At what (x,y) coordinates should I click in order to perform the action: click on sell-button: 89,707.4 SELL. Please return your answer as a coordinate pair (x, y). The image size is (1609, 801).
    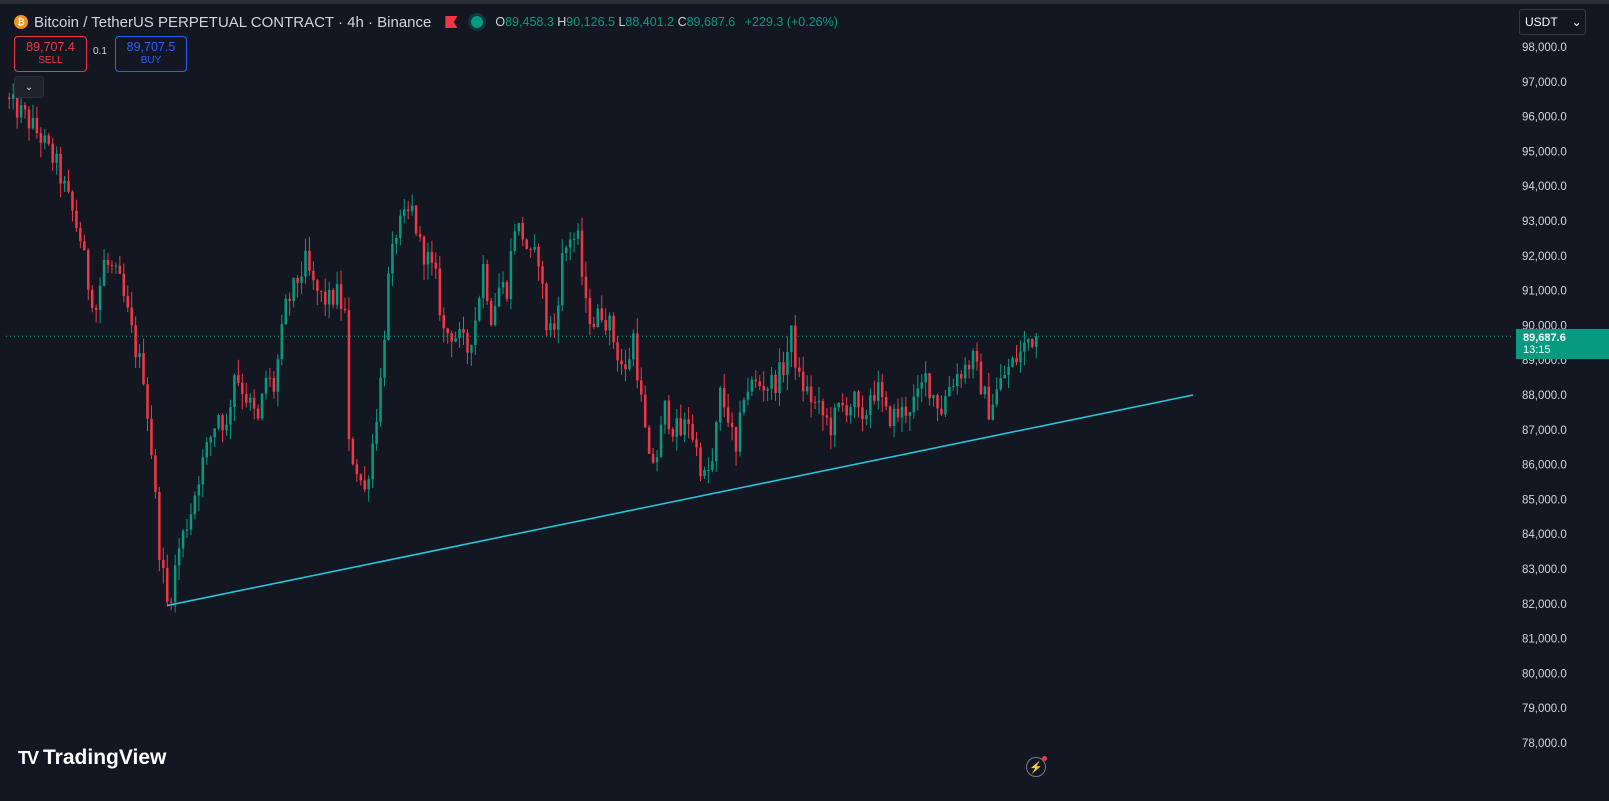
    Looking at the image, I should click on (50, 54).